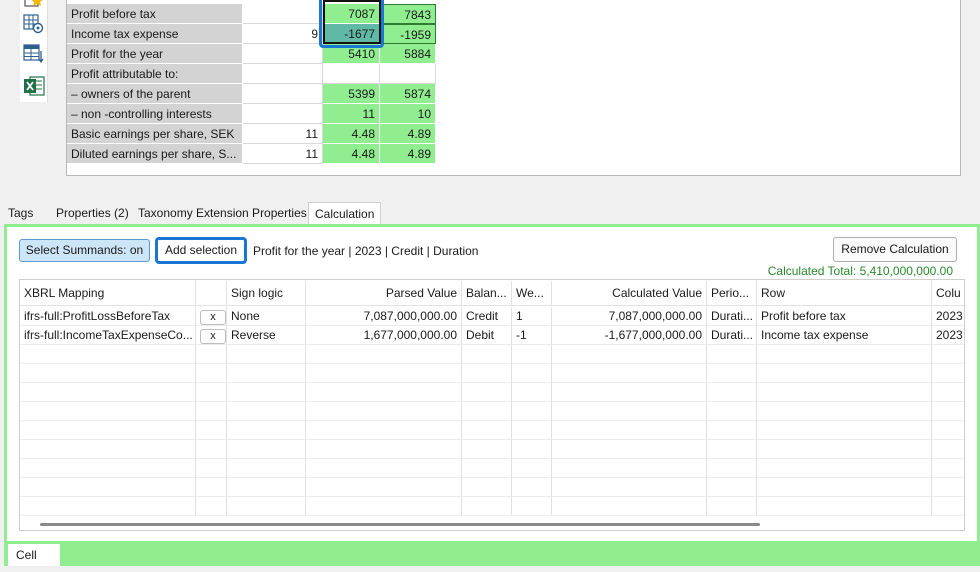 This screenshot has width=980, height=572. Describe the element at coordinates (532, 335) in the screenshot. I see `weight-cell: -1` at that location.